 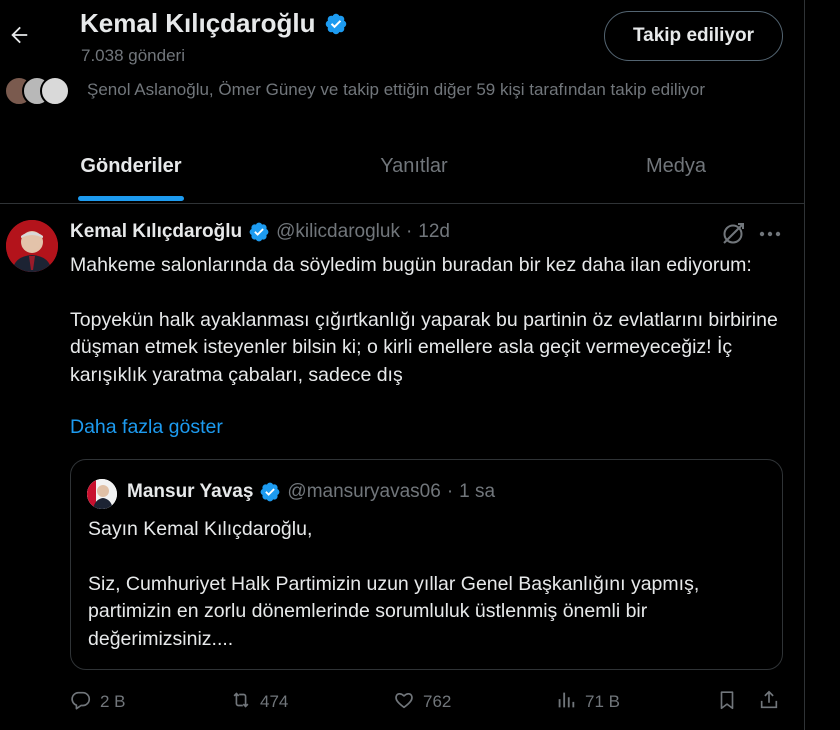 What do you see at coordinates (38, 92) in the screenshot?
I see `followers-you-know-avatars` at bounding box center [38, 92].